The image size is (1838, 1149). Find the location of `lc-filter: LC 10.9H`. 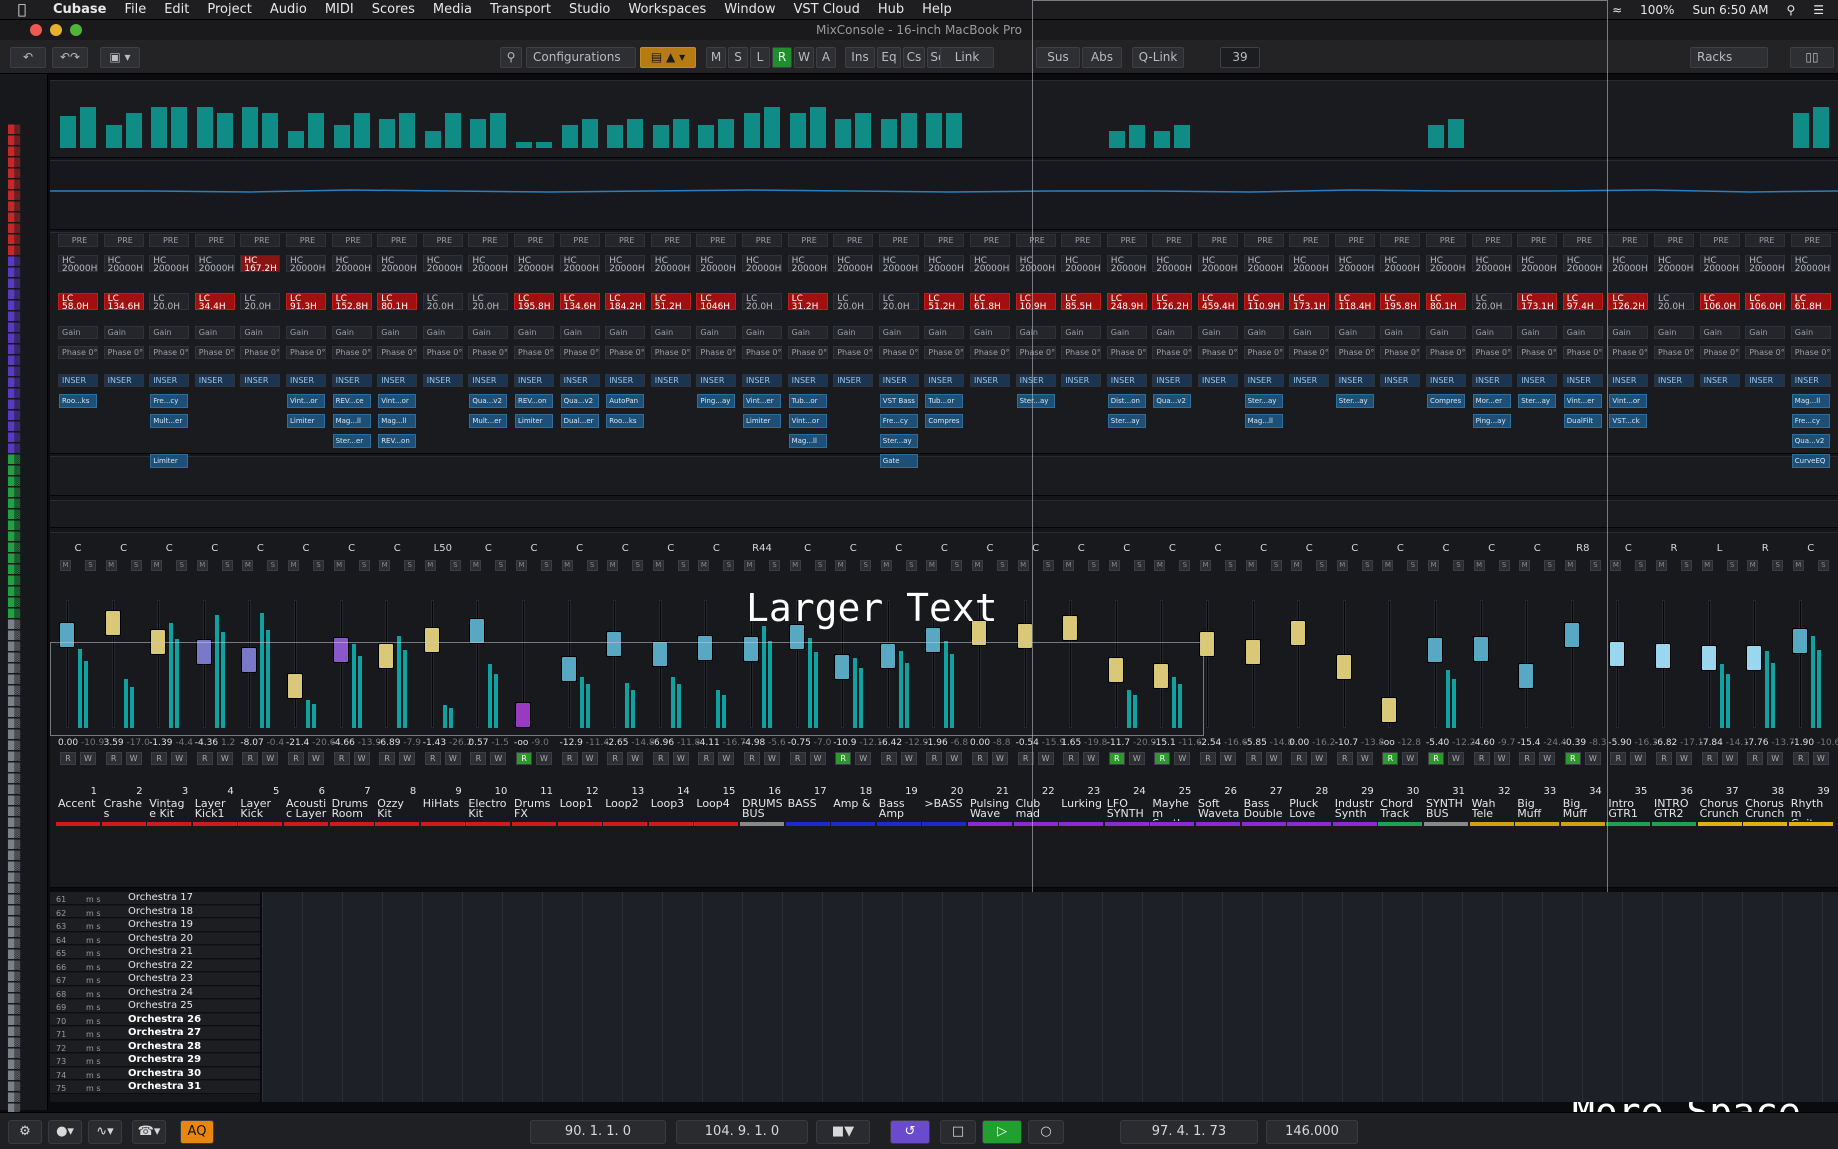

lc-filter: LC 10.9H is located at coordinates (1035, 302).